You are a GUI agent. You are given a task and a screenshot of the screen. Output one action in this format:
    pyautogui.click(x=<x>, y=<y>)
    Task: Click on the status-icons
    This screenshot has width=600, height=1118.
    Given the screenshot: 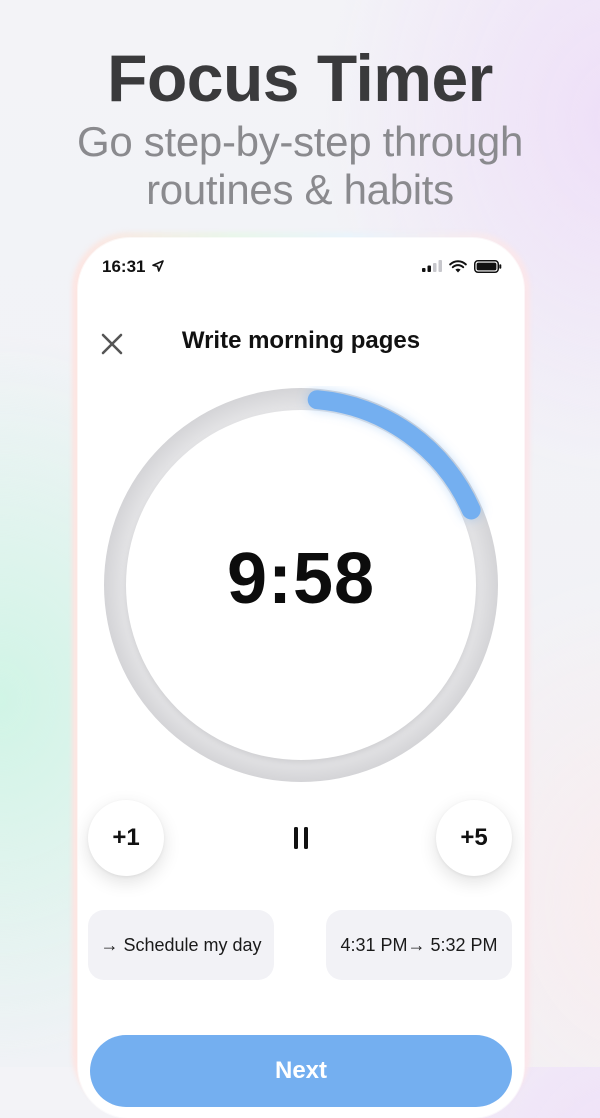 What is the action you would take?
    pyautogui.click(x=462, y=266)
    